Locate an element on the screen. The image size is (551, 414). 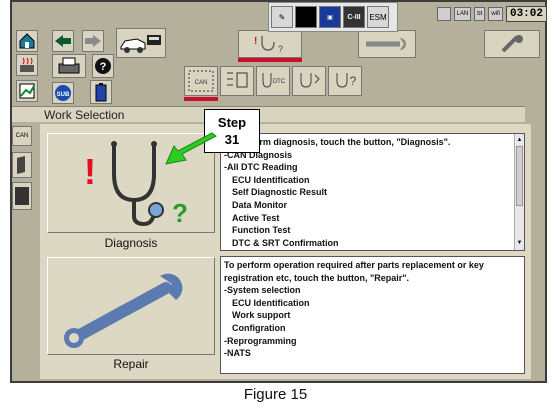
heater-icon is located at coordinates (27, 65).